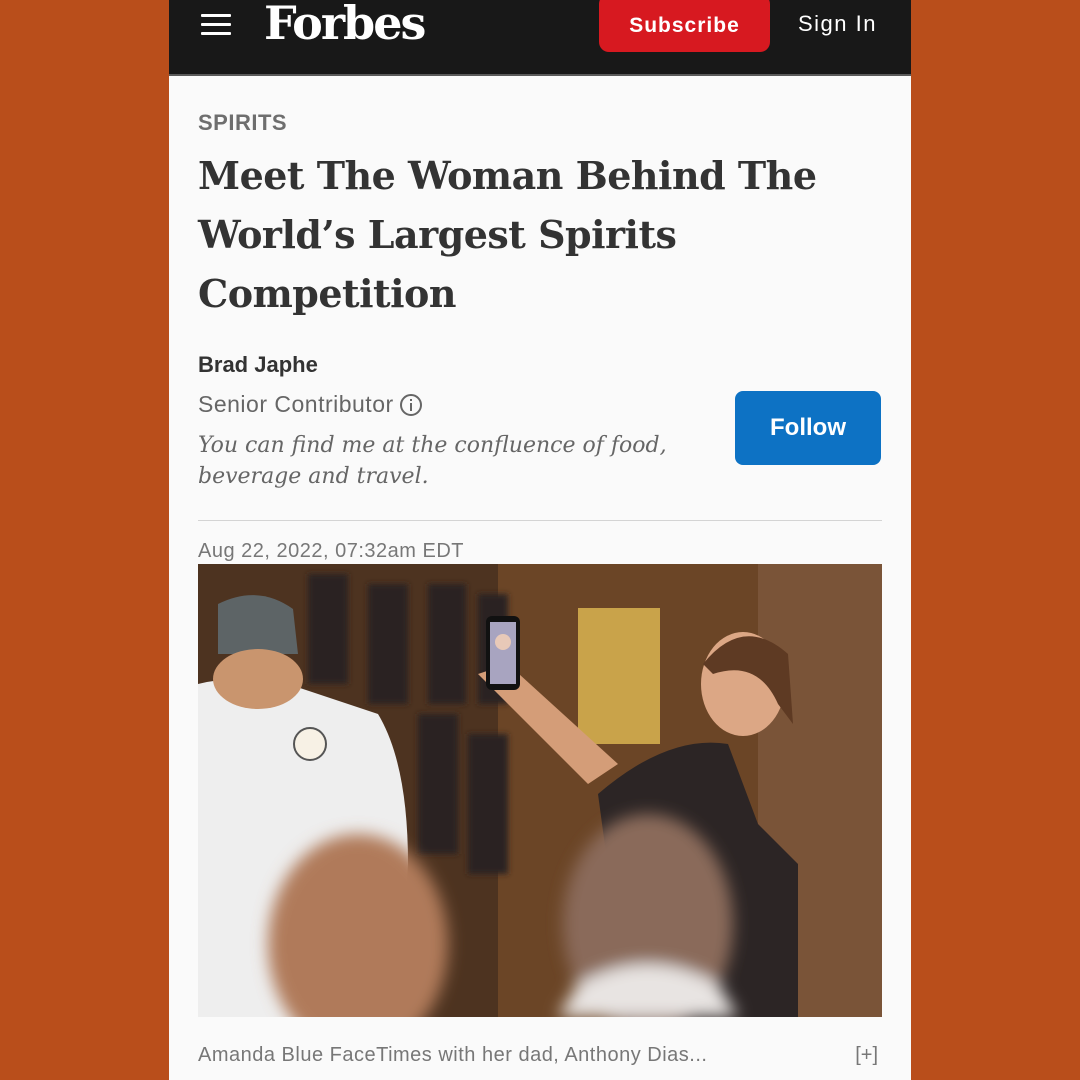 This screenshot has width=1080, height=1080. Describe the element at coordinates (540, 38) in the screenshot. I see `top-nav-bar: Forbes Subscribe Sign In` at that location.